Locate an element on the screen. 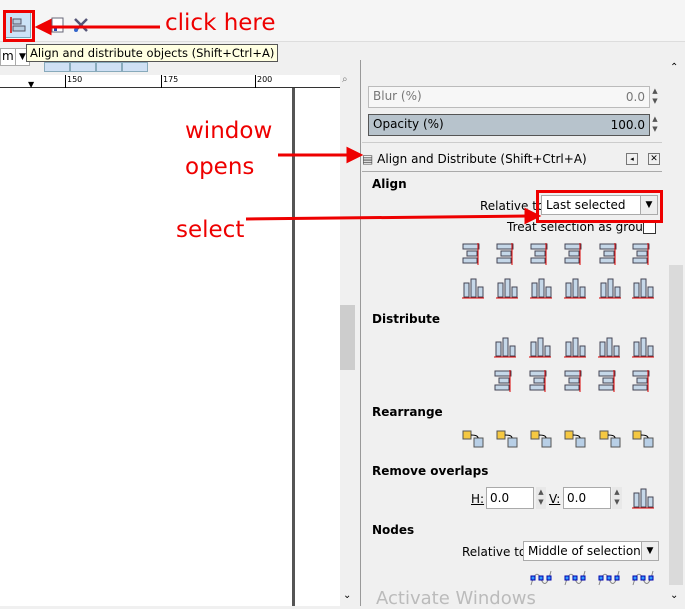 The image size is (685, 609). remove-overlaps-icon is located at coordinates (643, 498).